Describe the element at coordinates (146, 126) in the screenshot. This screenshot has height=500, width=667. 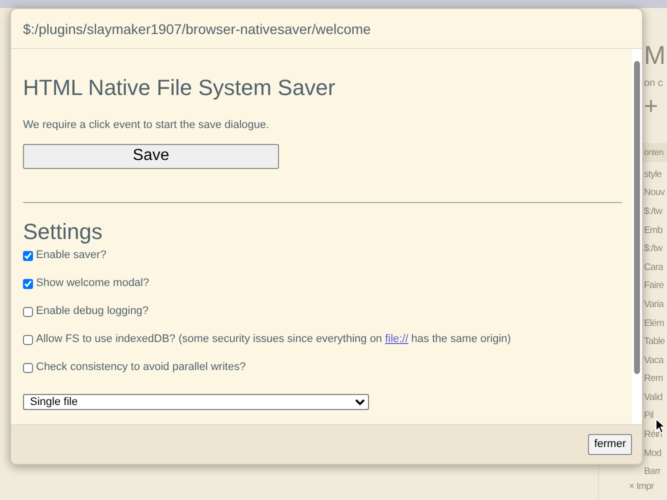
I see `intro-text: We require a click event to start the save dialogue.` at that location.